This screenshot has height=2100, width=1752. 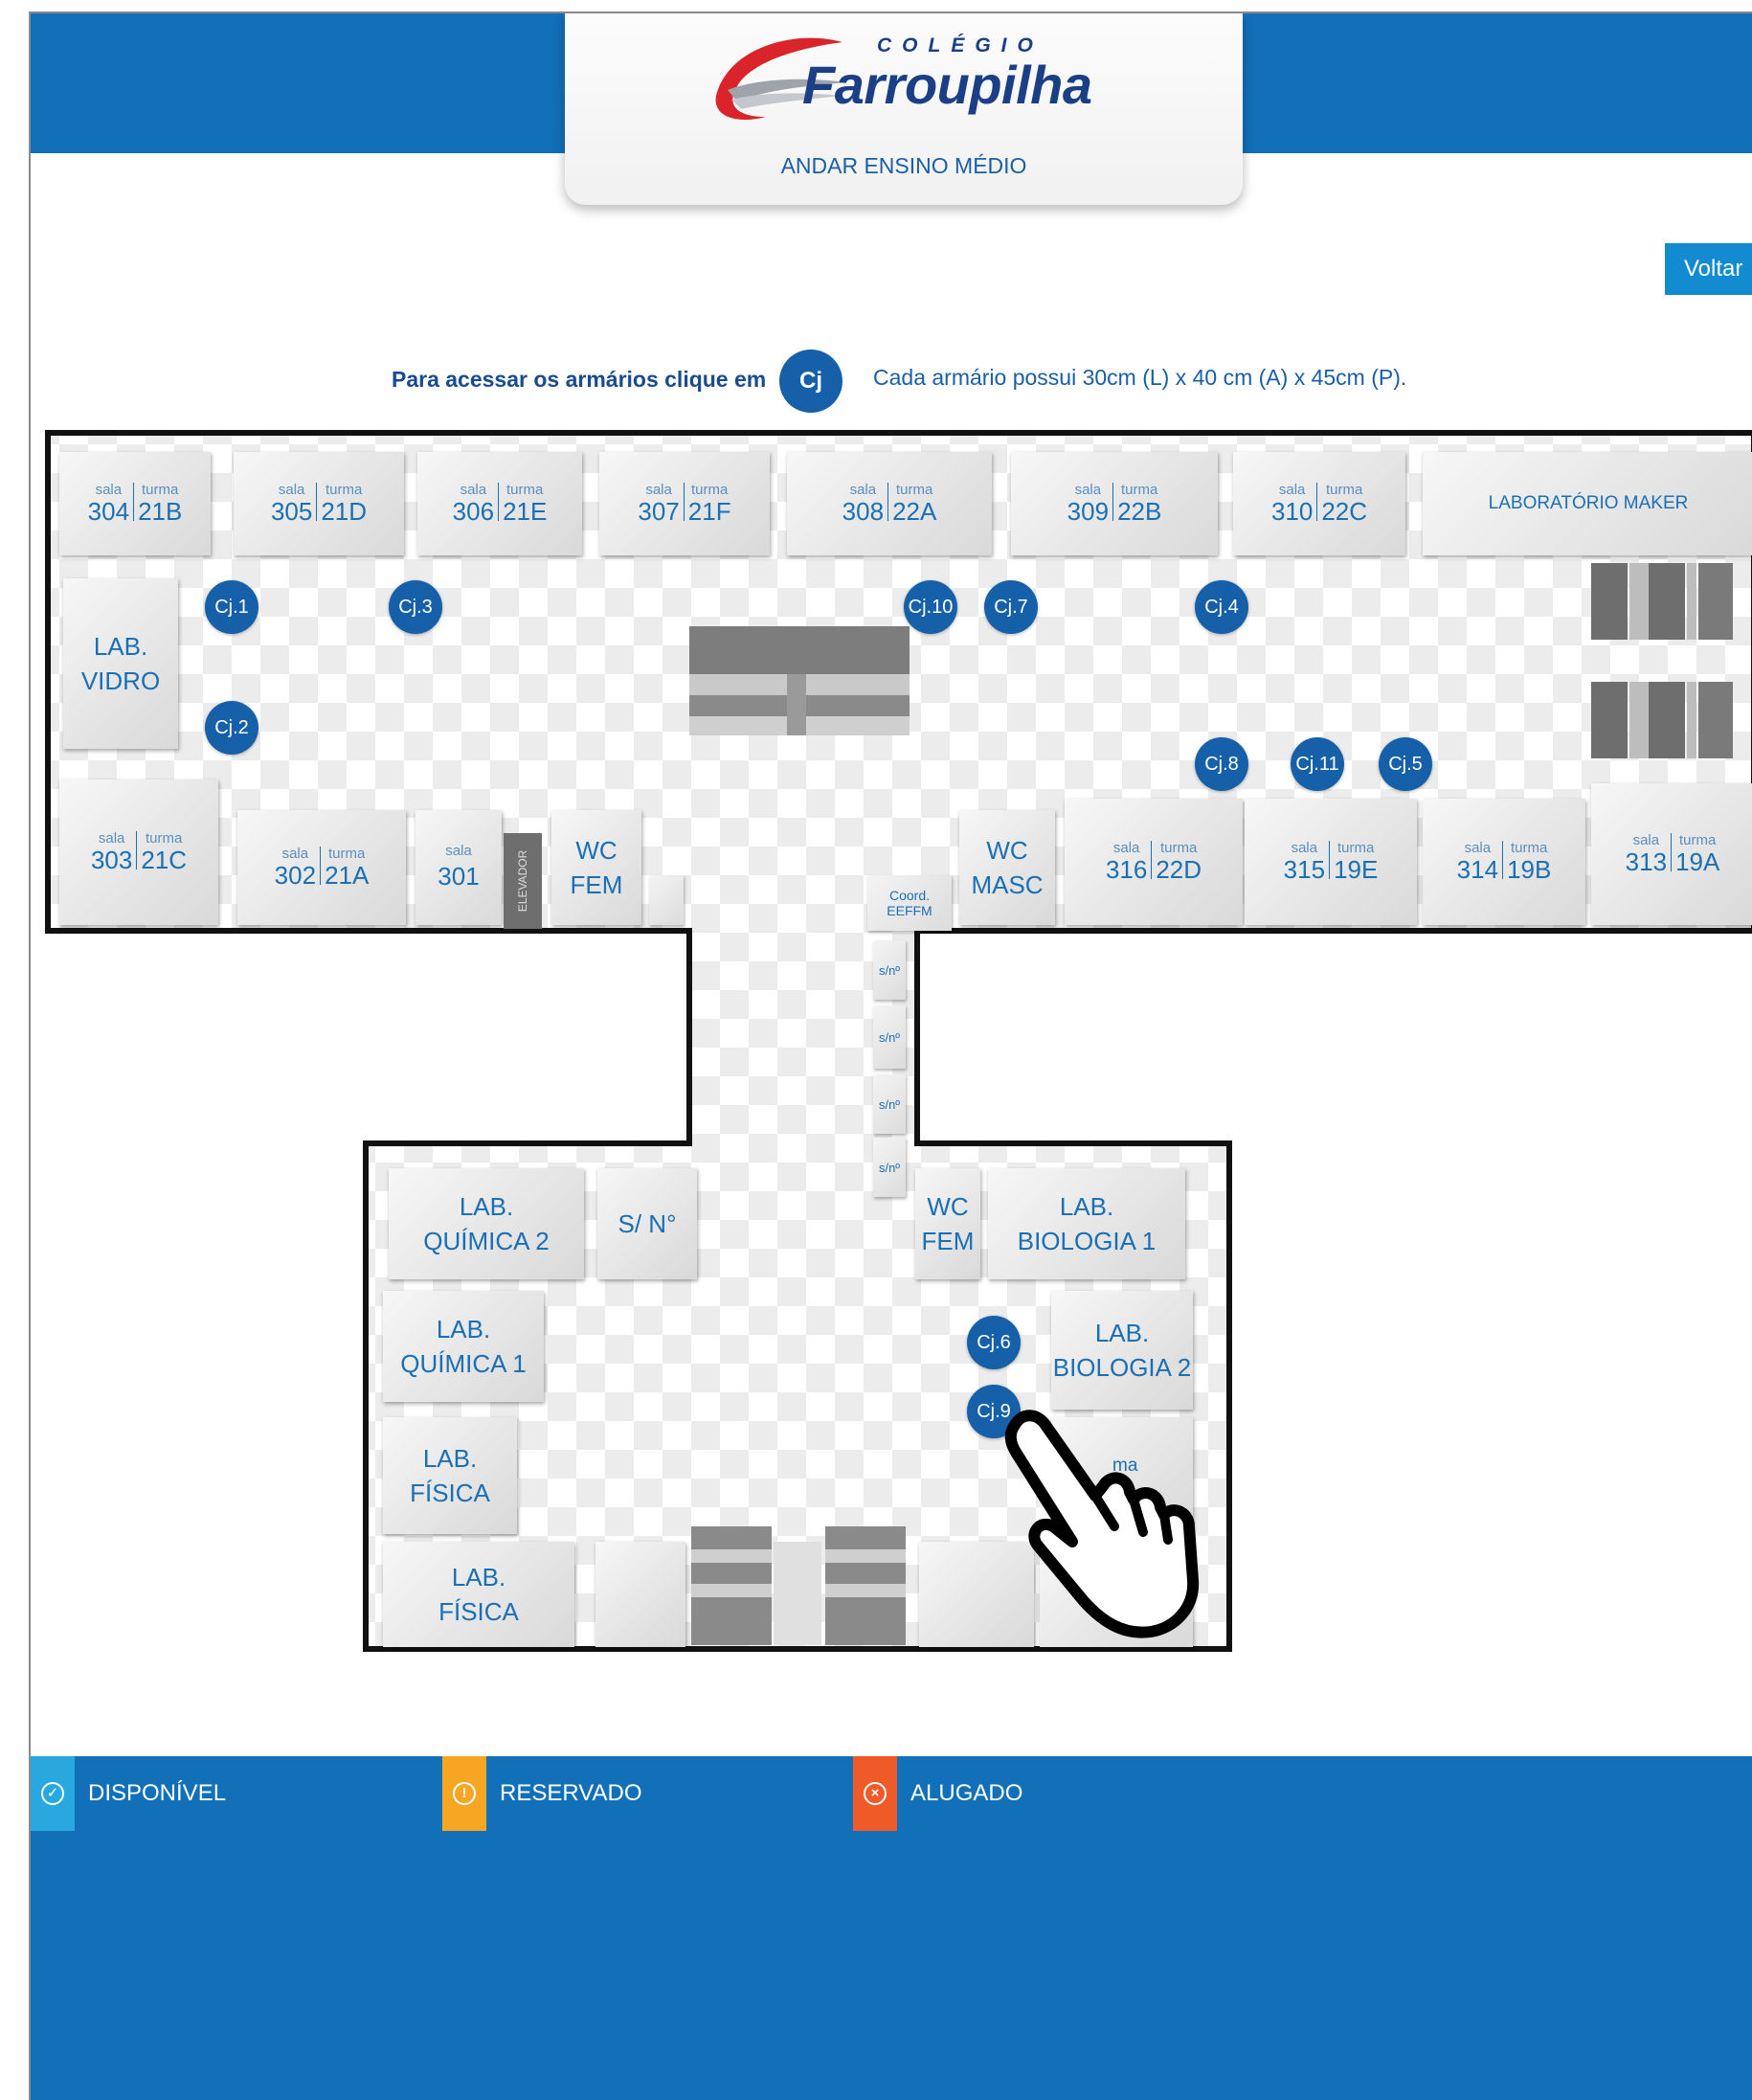 I want to click on lab-vidro: LAB. VIDRO, so click(x=120, y=663).